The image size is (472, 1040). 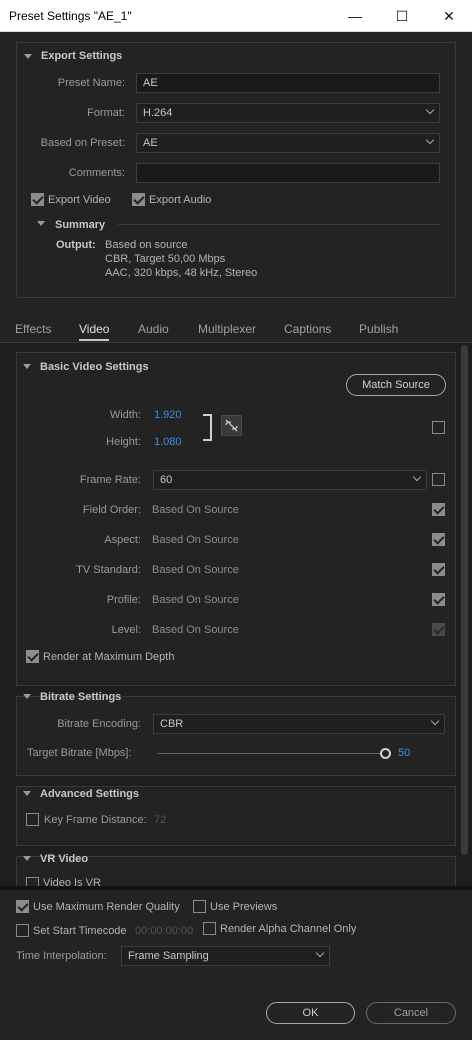 I want to click on level-checkbox, so click(x=438, y=629).